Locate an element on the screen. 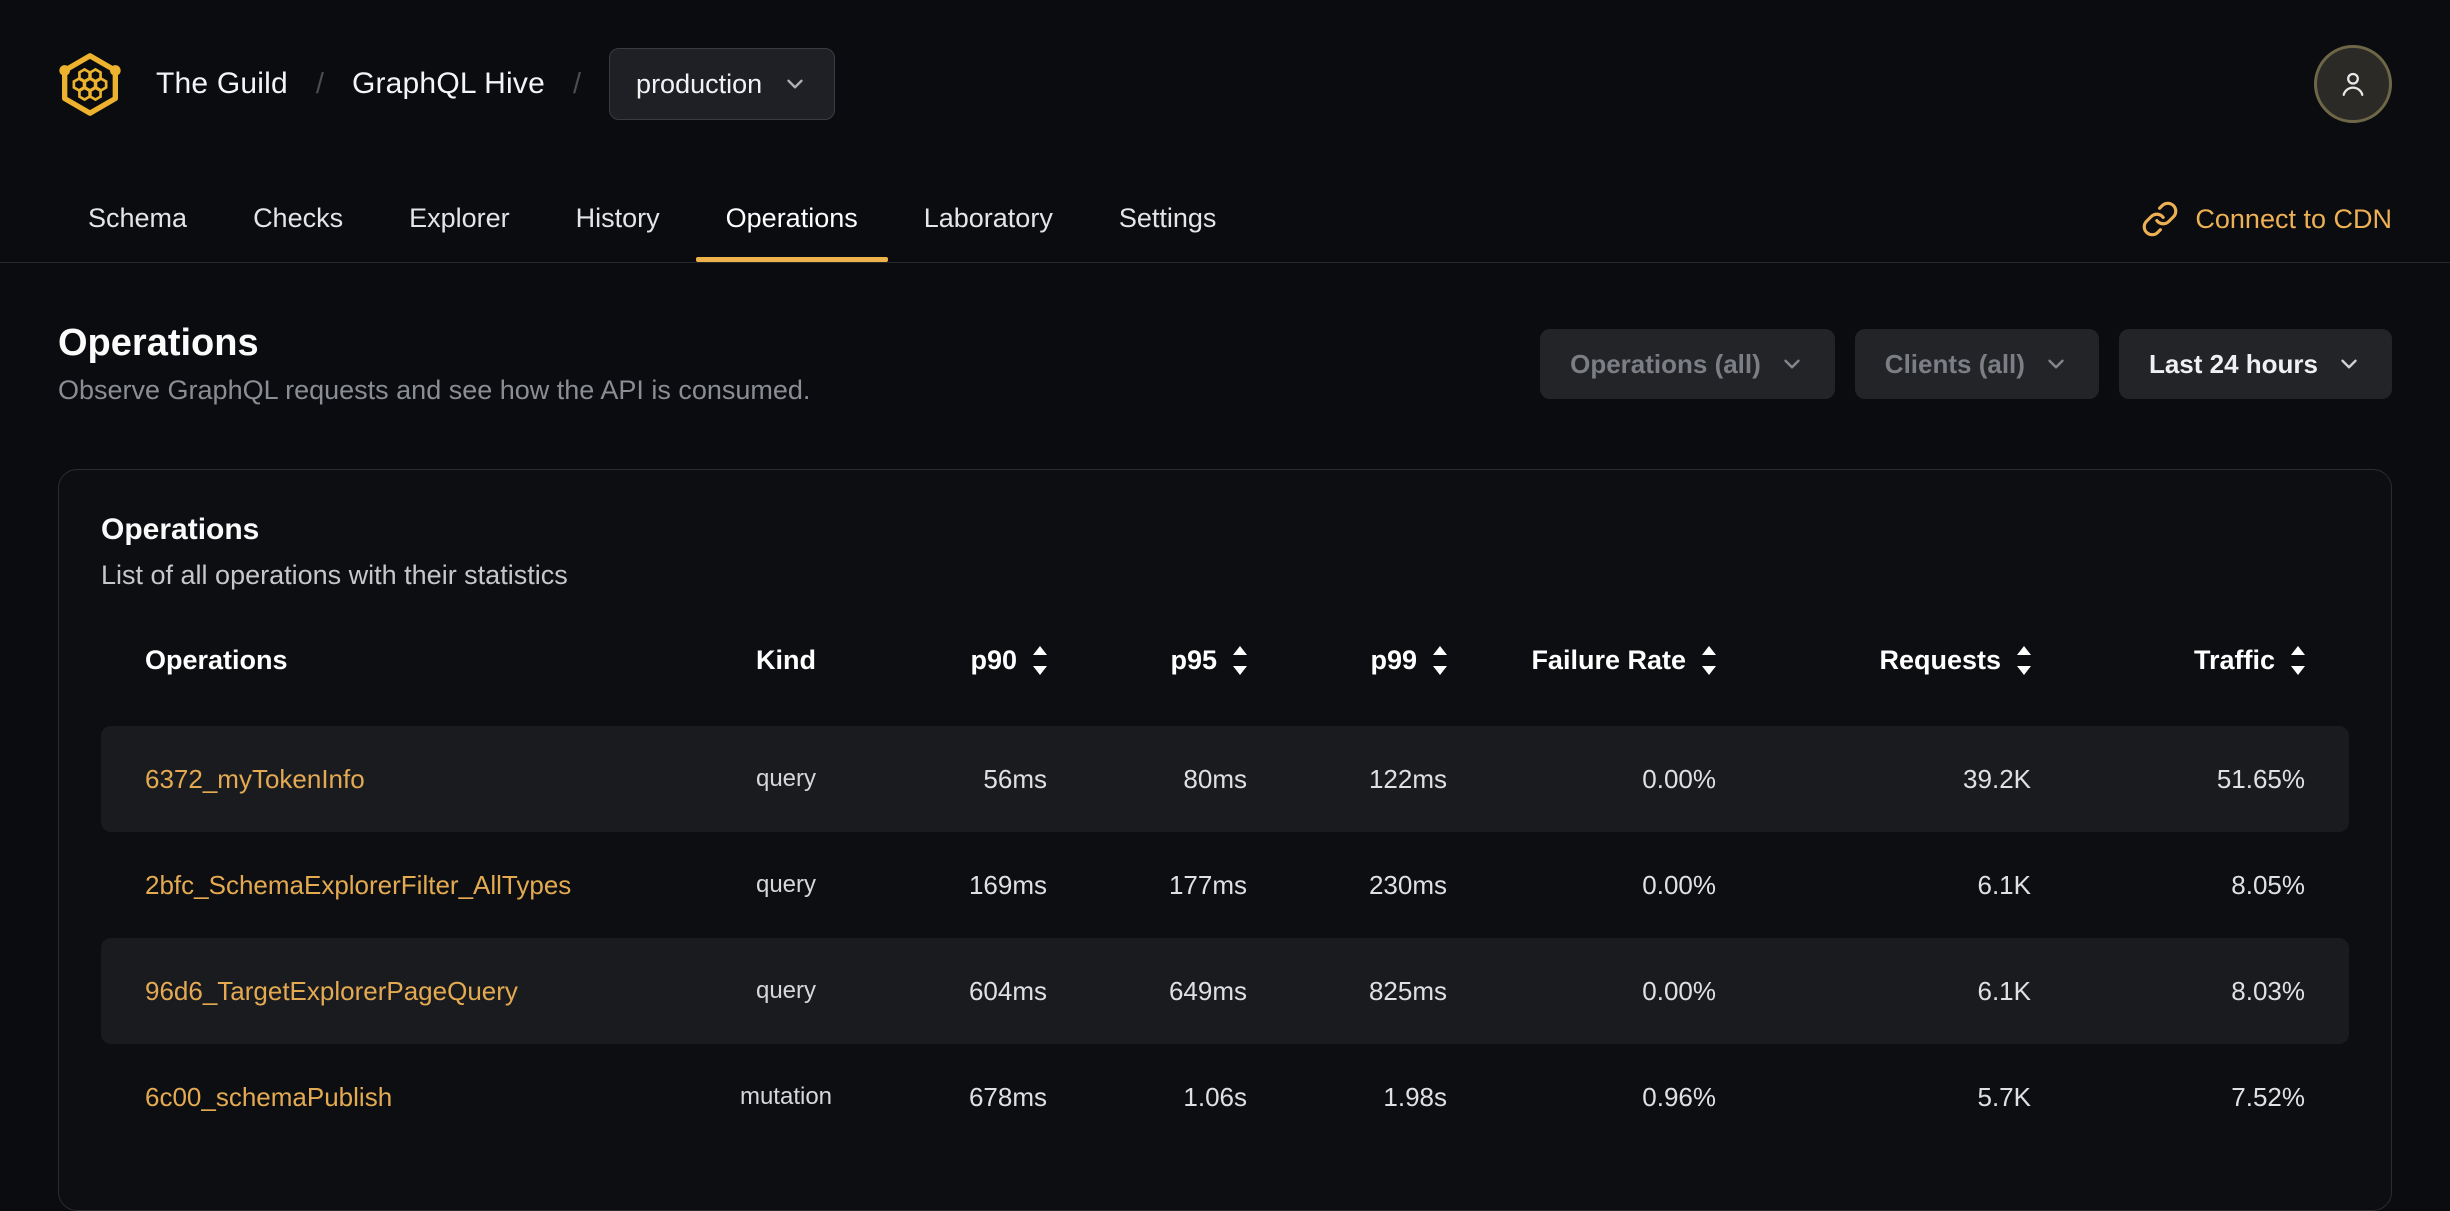 The image size is (2450, 1211). column-label: Kind is located at coordinates (786, 659).